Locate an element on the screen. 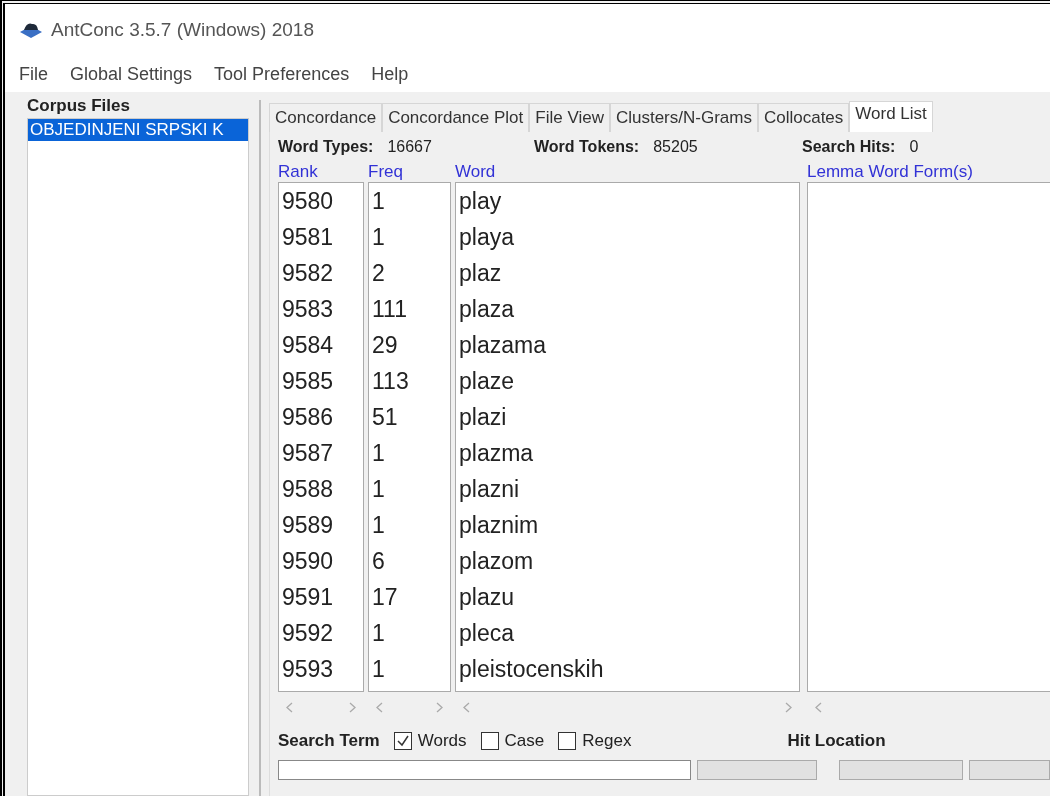  table-cell-text: play is located at coordinates (480, 201).